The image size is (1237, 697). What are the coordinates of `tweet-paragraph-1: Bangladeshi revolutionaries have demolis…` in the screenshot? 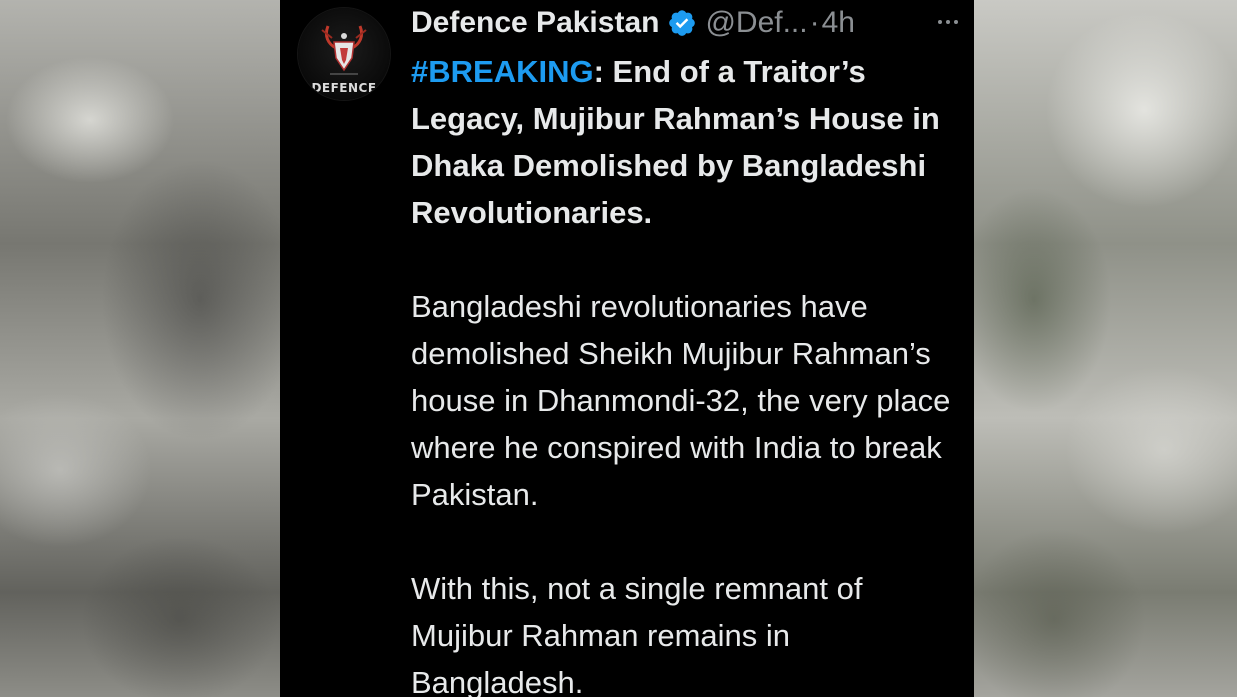 It's located at (681, 400).